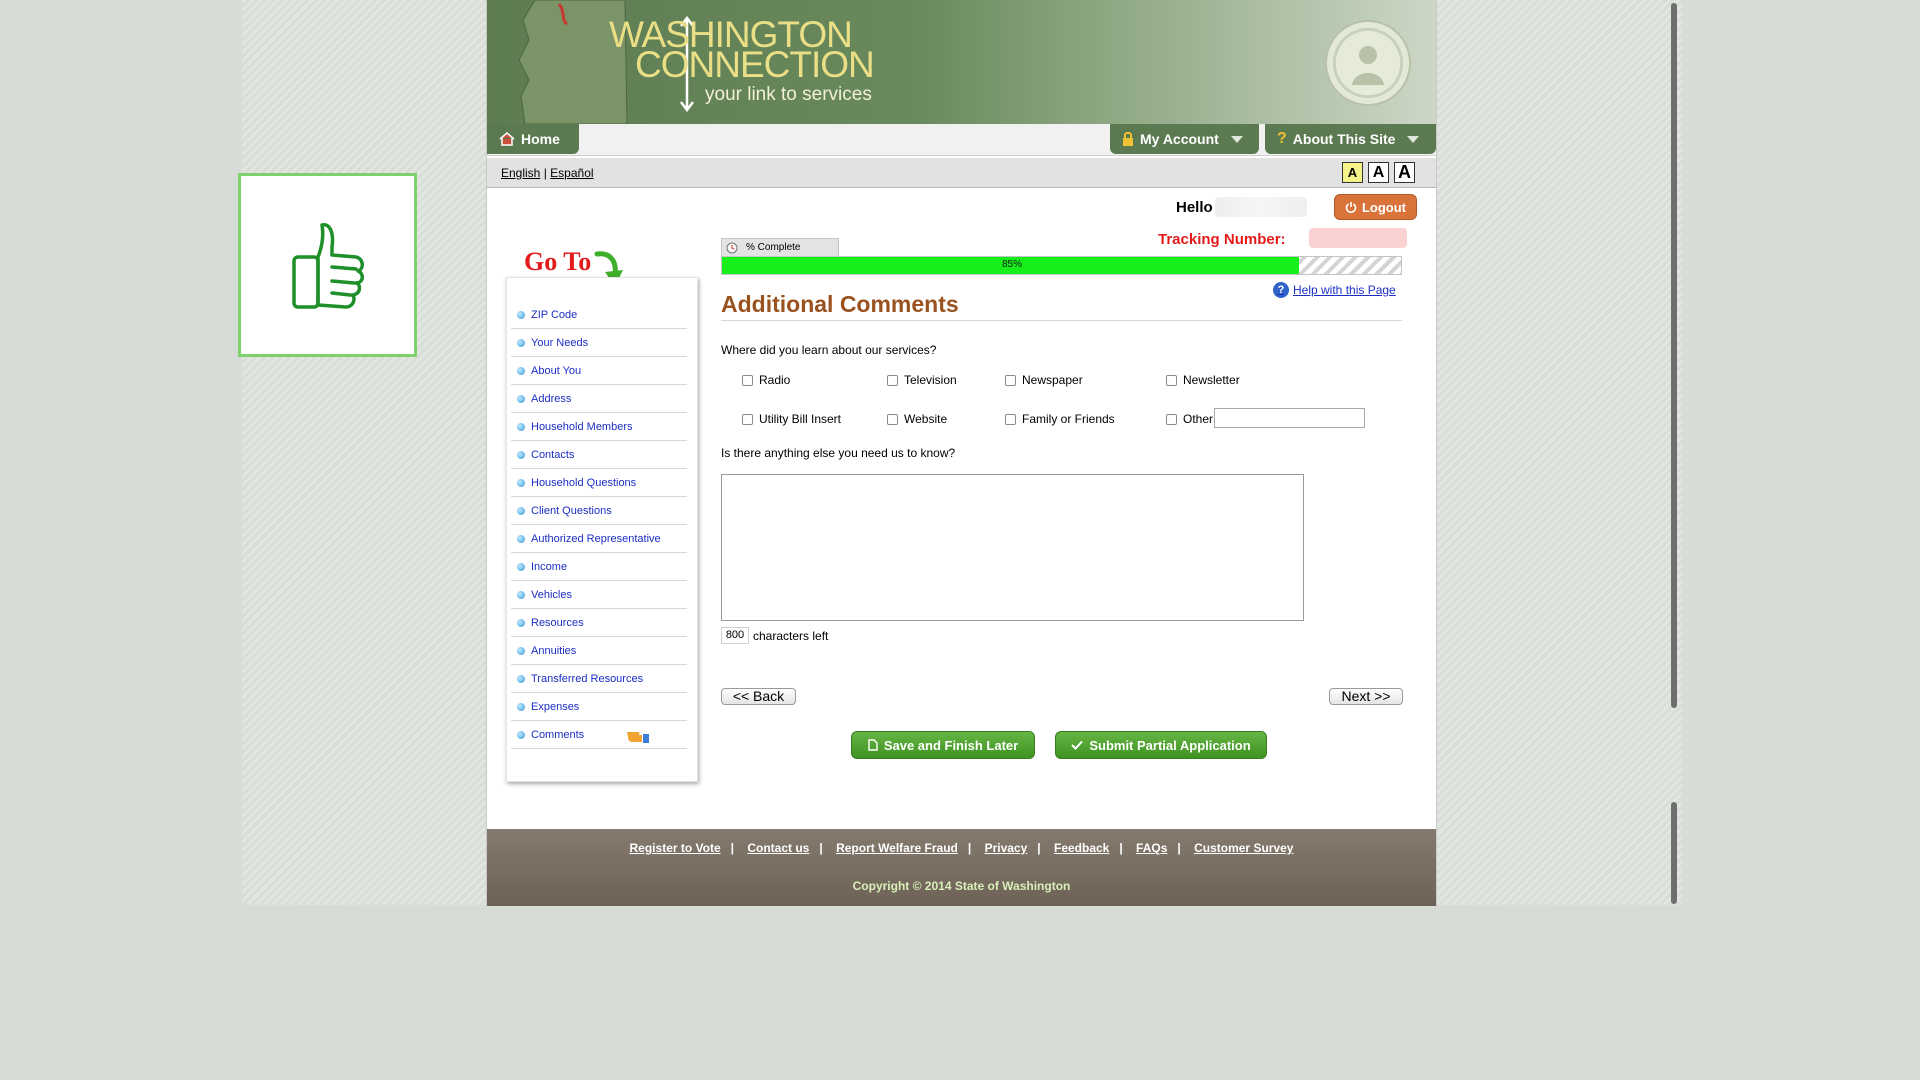 The width and height of the screenshot is (1920, 1080). What do you see at coordinates (1068, 419) in the screenshot?
I see `option-label: Family or Friends` at bounding box center [1068, 419].